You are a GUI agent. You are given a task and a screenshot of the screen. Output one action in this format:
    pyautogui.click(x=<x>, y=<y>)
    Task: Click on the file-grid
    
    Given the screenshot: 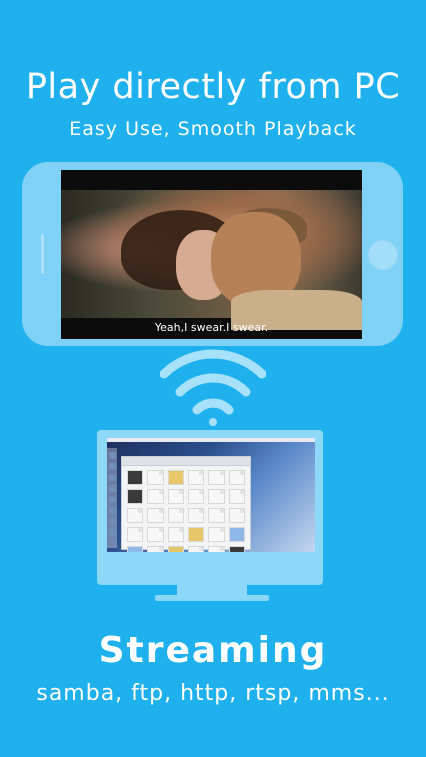 What is the action you would take?
    pyautogui.click(x=186, y=509)
    